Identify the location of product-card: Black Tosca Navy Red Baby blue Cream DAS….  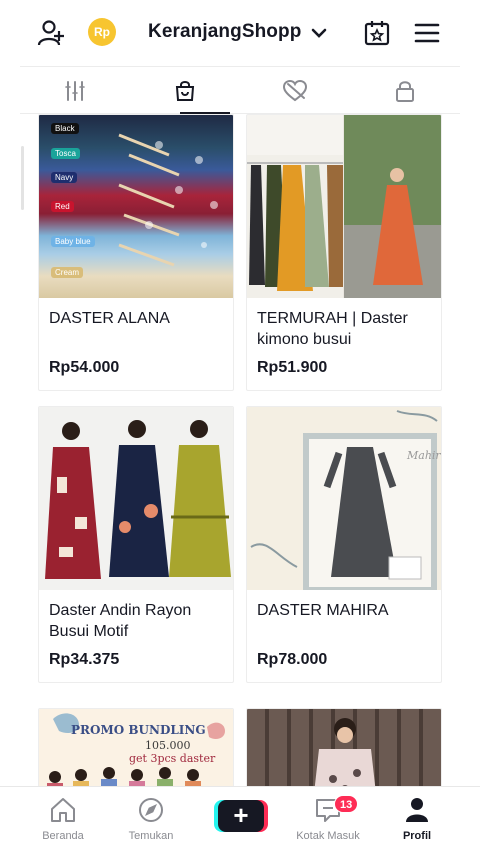
(136, 252).